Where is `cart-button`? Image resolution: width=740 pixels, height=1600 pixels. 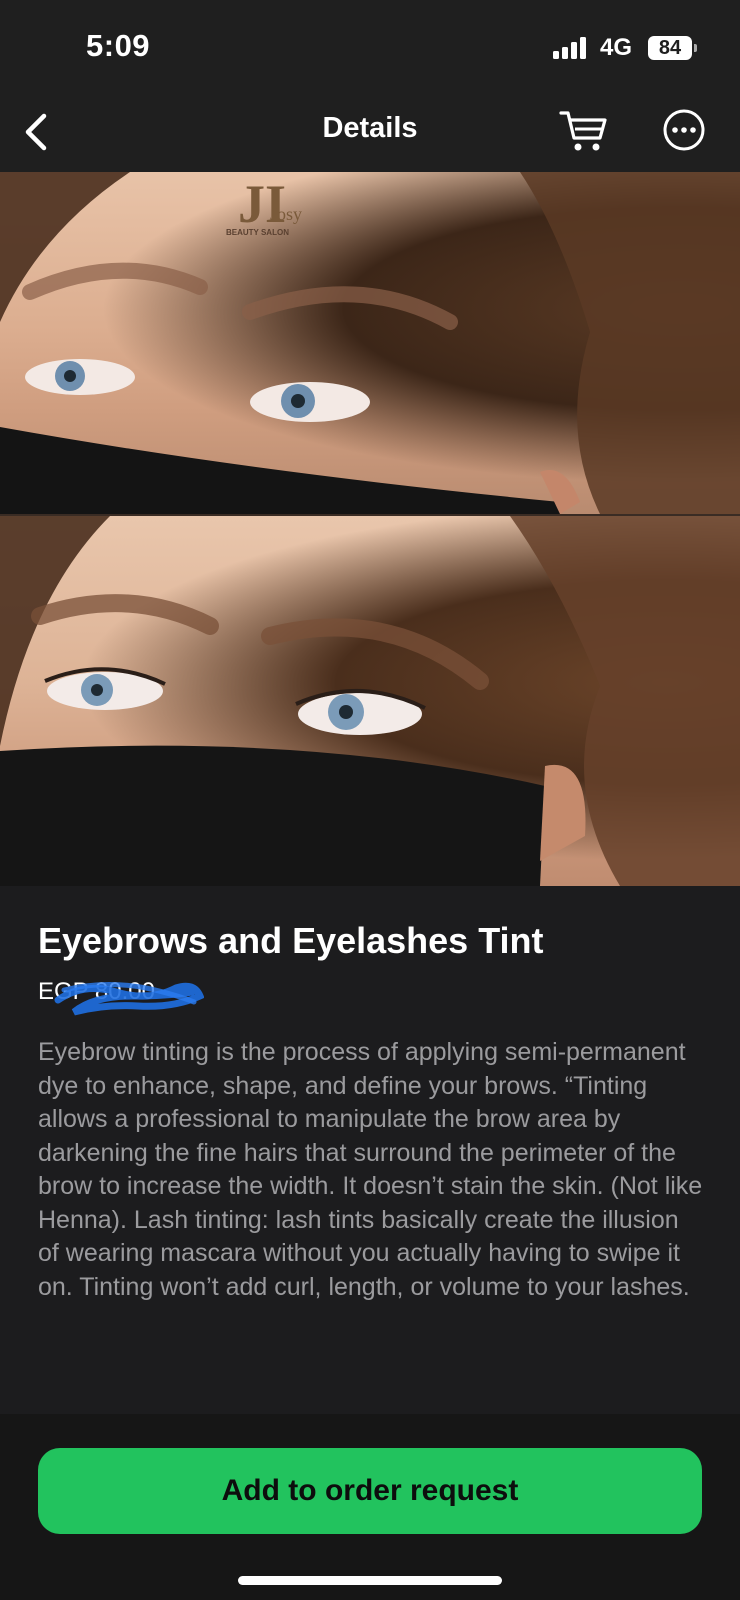
cart-button is located at coordinates (584, 131).